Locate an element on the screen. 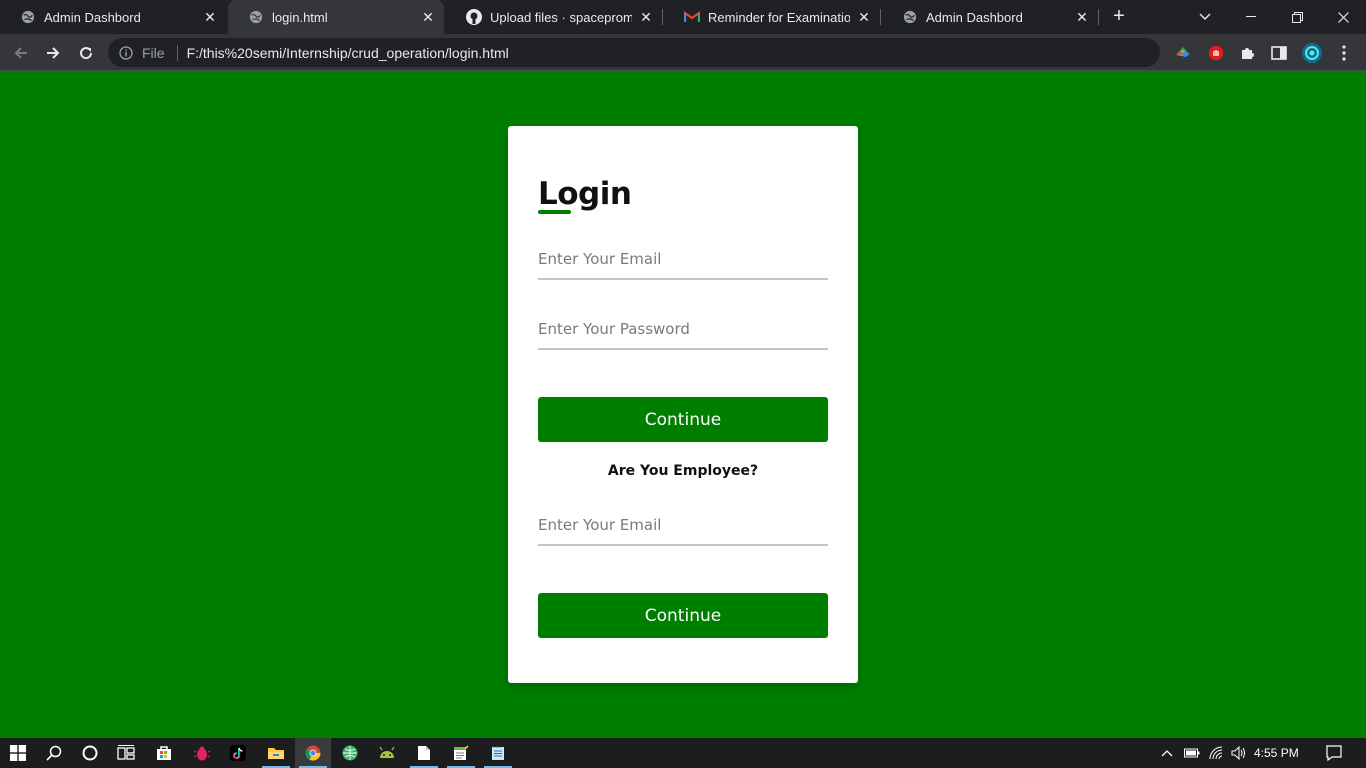 The width and height of the screenshot is (1366, 768). tiktok-app is located at coordinates (238, 753).